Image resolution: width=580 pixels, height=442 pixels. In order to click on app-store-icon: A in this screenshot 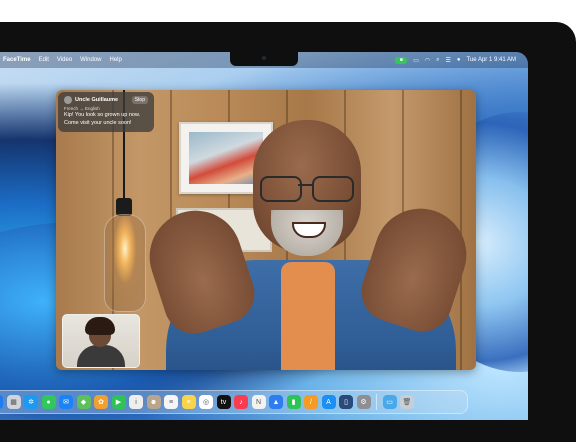, I will do `click(328, 402)`.